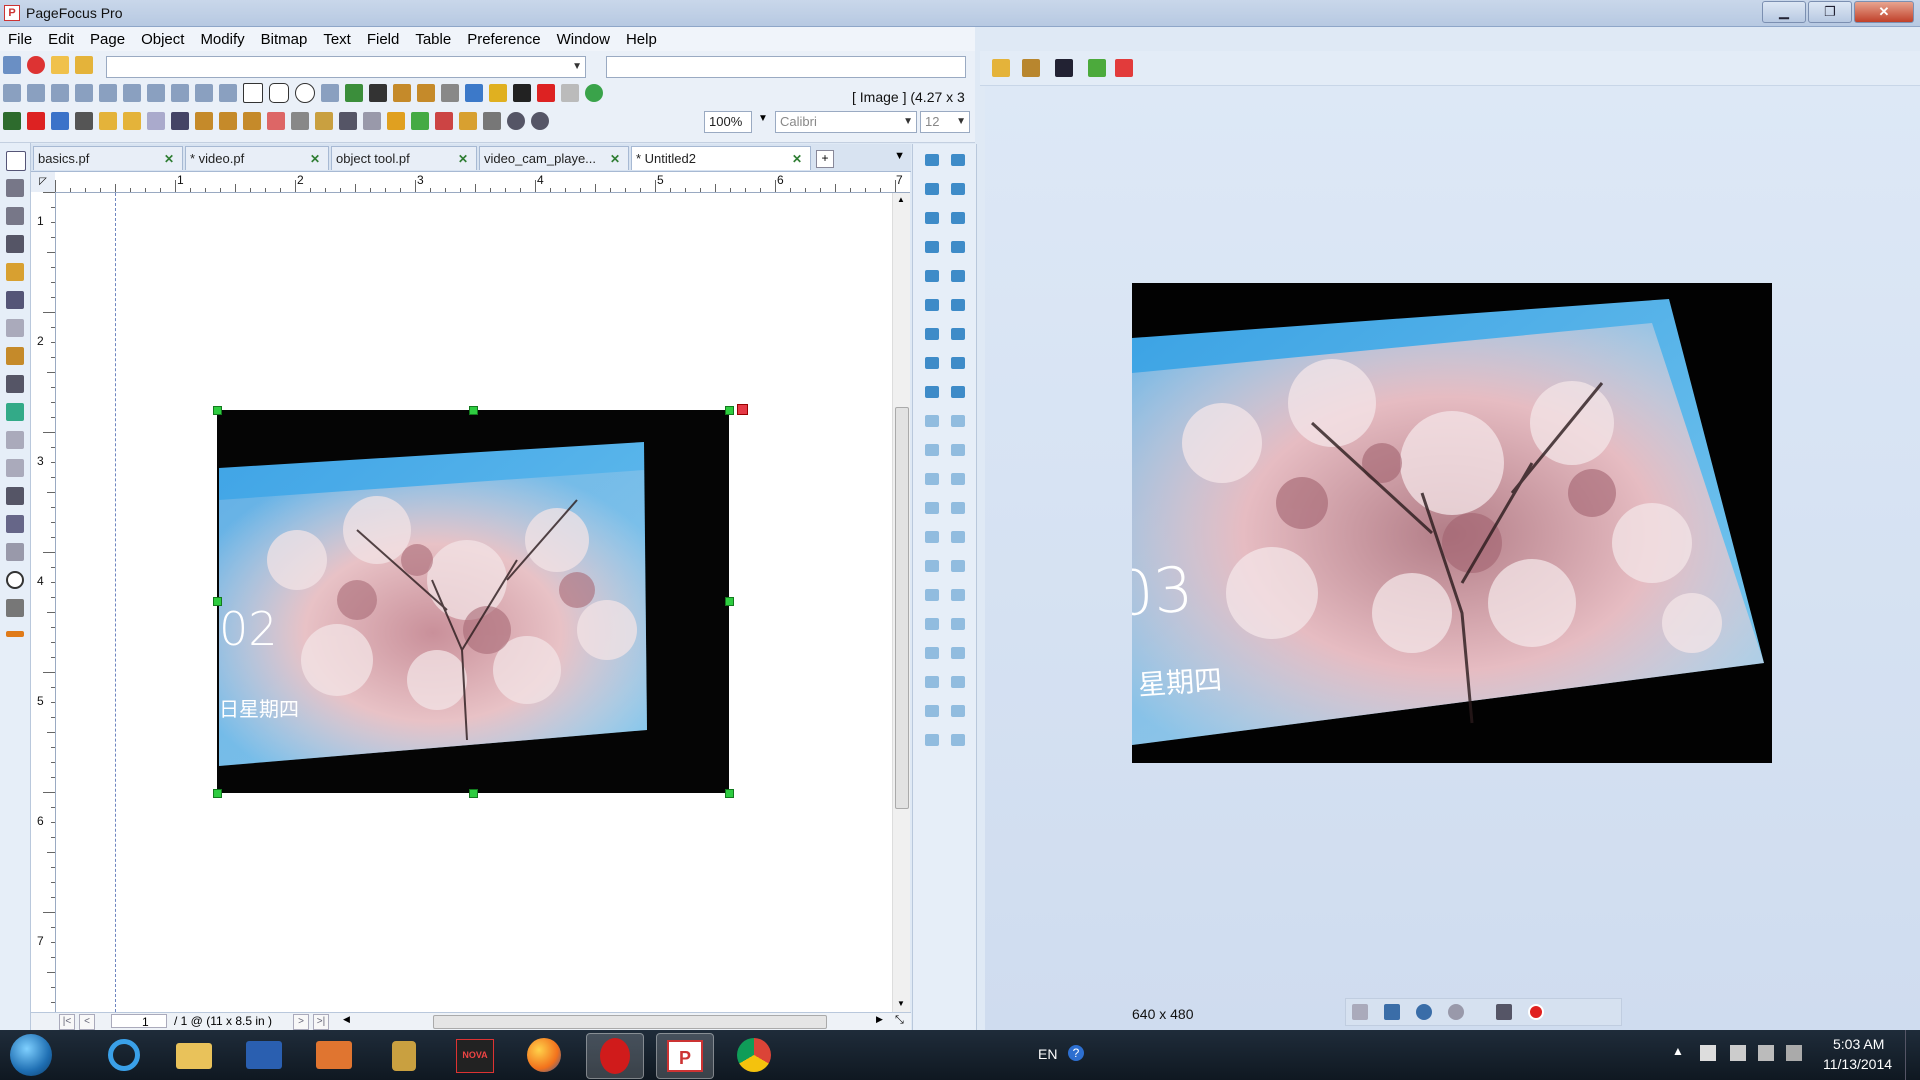  What do you see at coordinates (156, 121) in the screenshot?
I see `prev-page-icon` at bounding box center [156, 121].